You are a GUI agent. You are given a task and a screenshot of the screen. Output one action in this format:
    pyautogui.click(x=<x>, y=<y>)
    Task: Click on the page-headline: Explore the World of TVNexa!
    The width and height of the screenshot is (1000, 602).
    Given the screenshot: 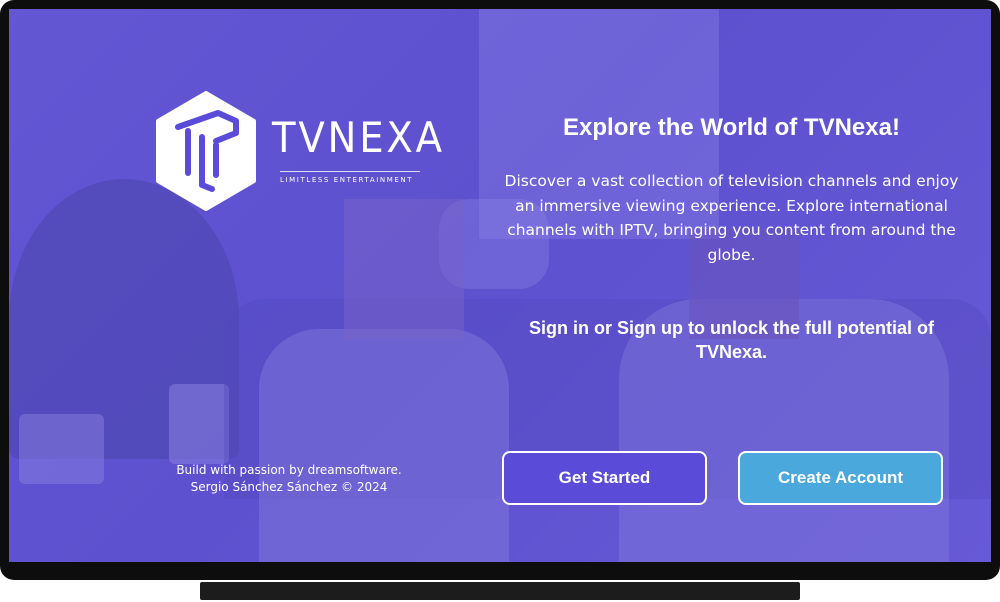 What is the action you would take?
    pyautogui.click(x=731, y=127)
    